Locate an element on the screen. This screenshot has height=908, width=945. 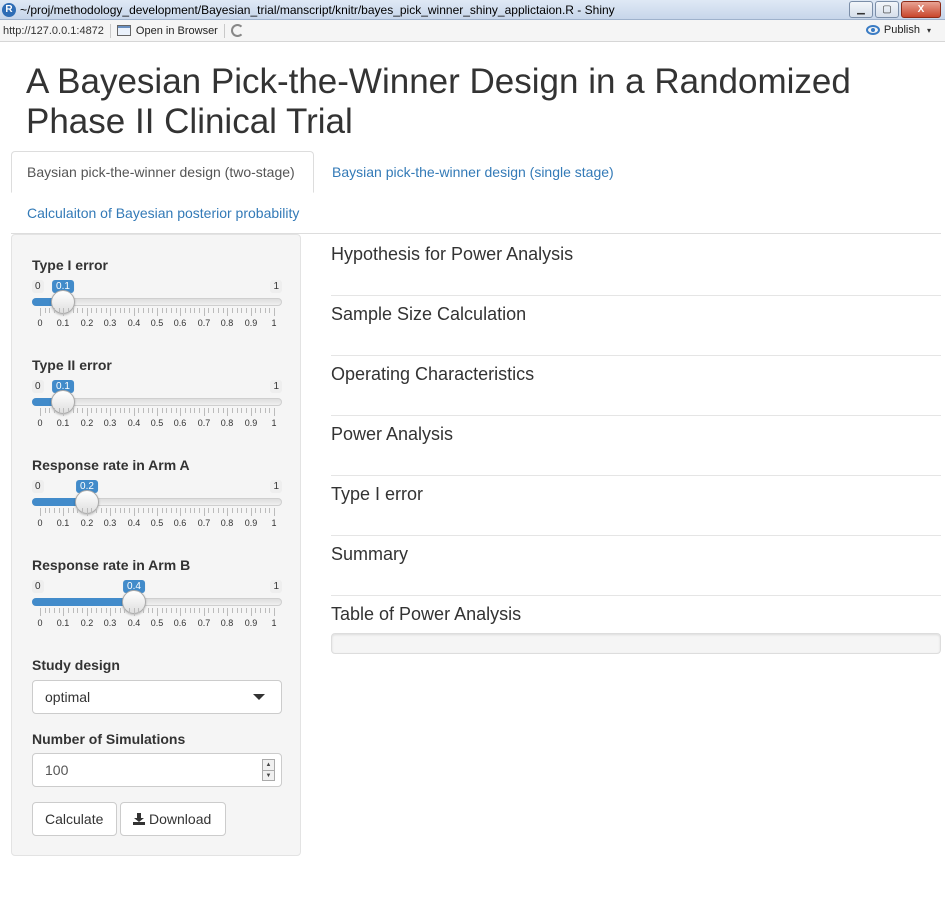
slider-tick-label: 0.3 is located at coordinates (110, 323).